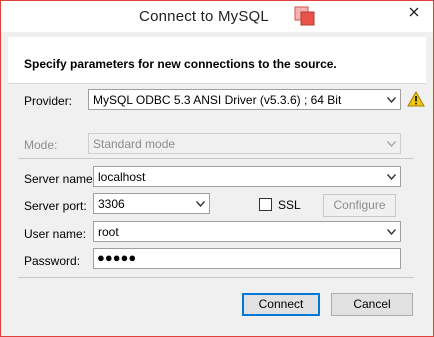 Image resolution: width=434 pixels, height=337 pixels. Describe the element at coordinates (151, 203) in the screenshot. I see `server-port-select: 3306` at that location.